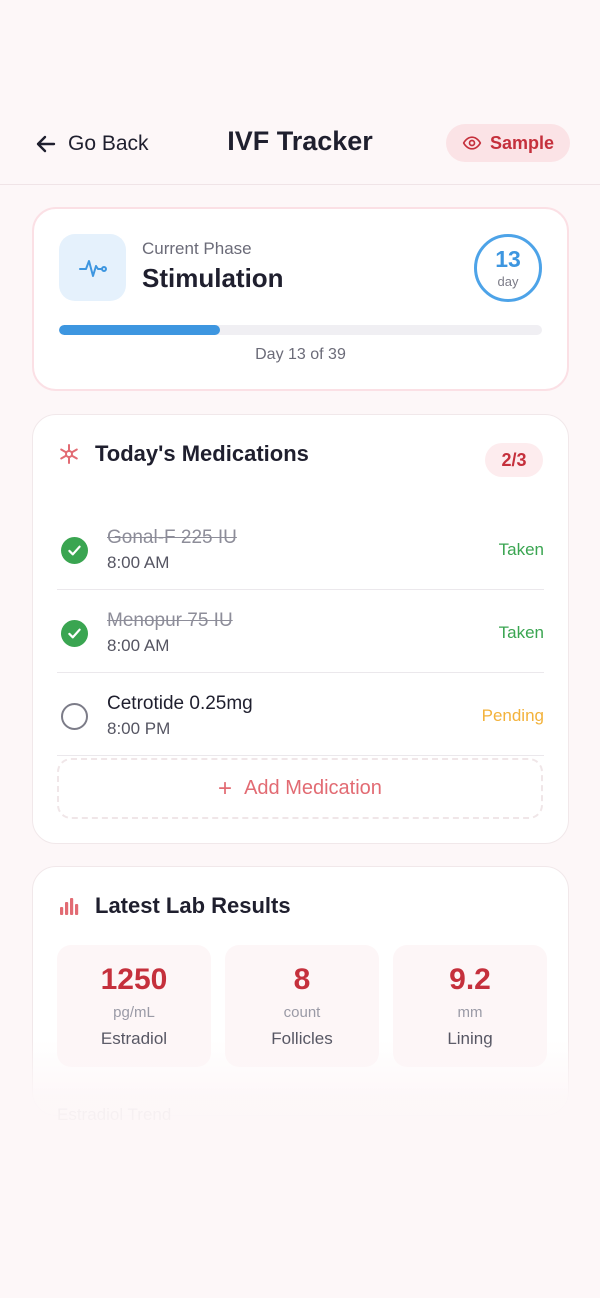 The width and height of the screenshot is (600, 1298). I want to click on heartbeat-icon, so click(92, 268).